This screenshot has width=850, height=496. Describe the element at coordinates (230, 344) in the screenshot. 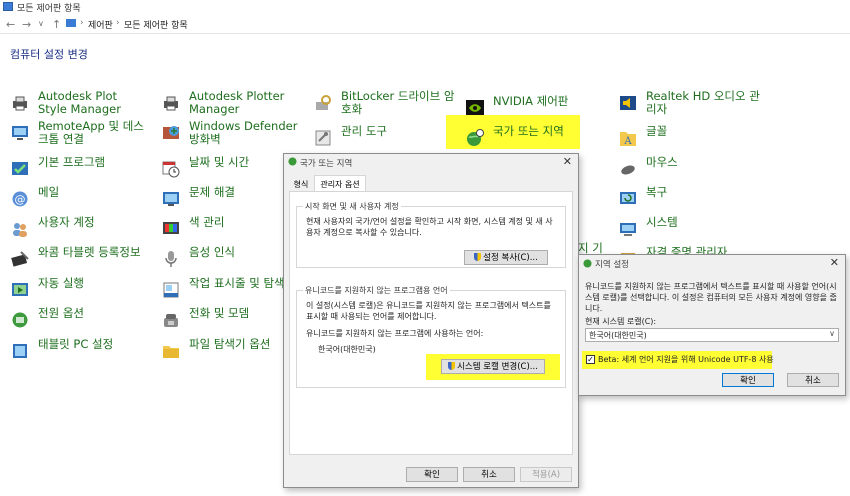

I see `cp-item-label: 파일 탐색기 옵션` at that location.